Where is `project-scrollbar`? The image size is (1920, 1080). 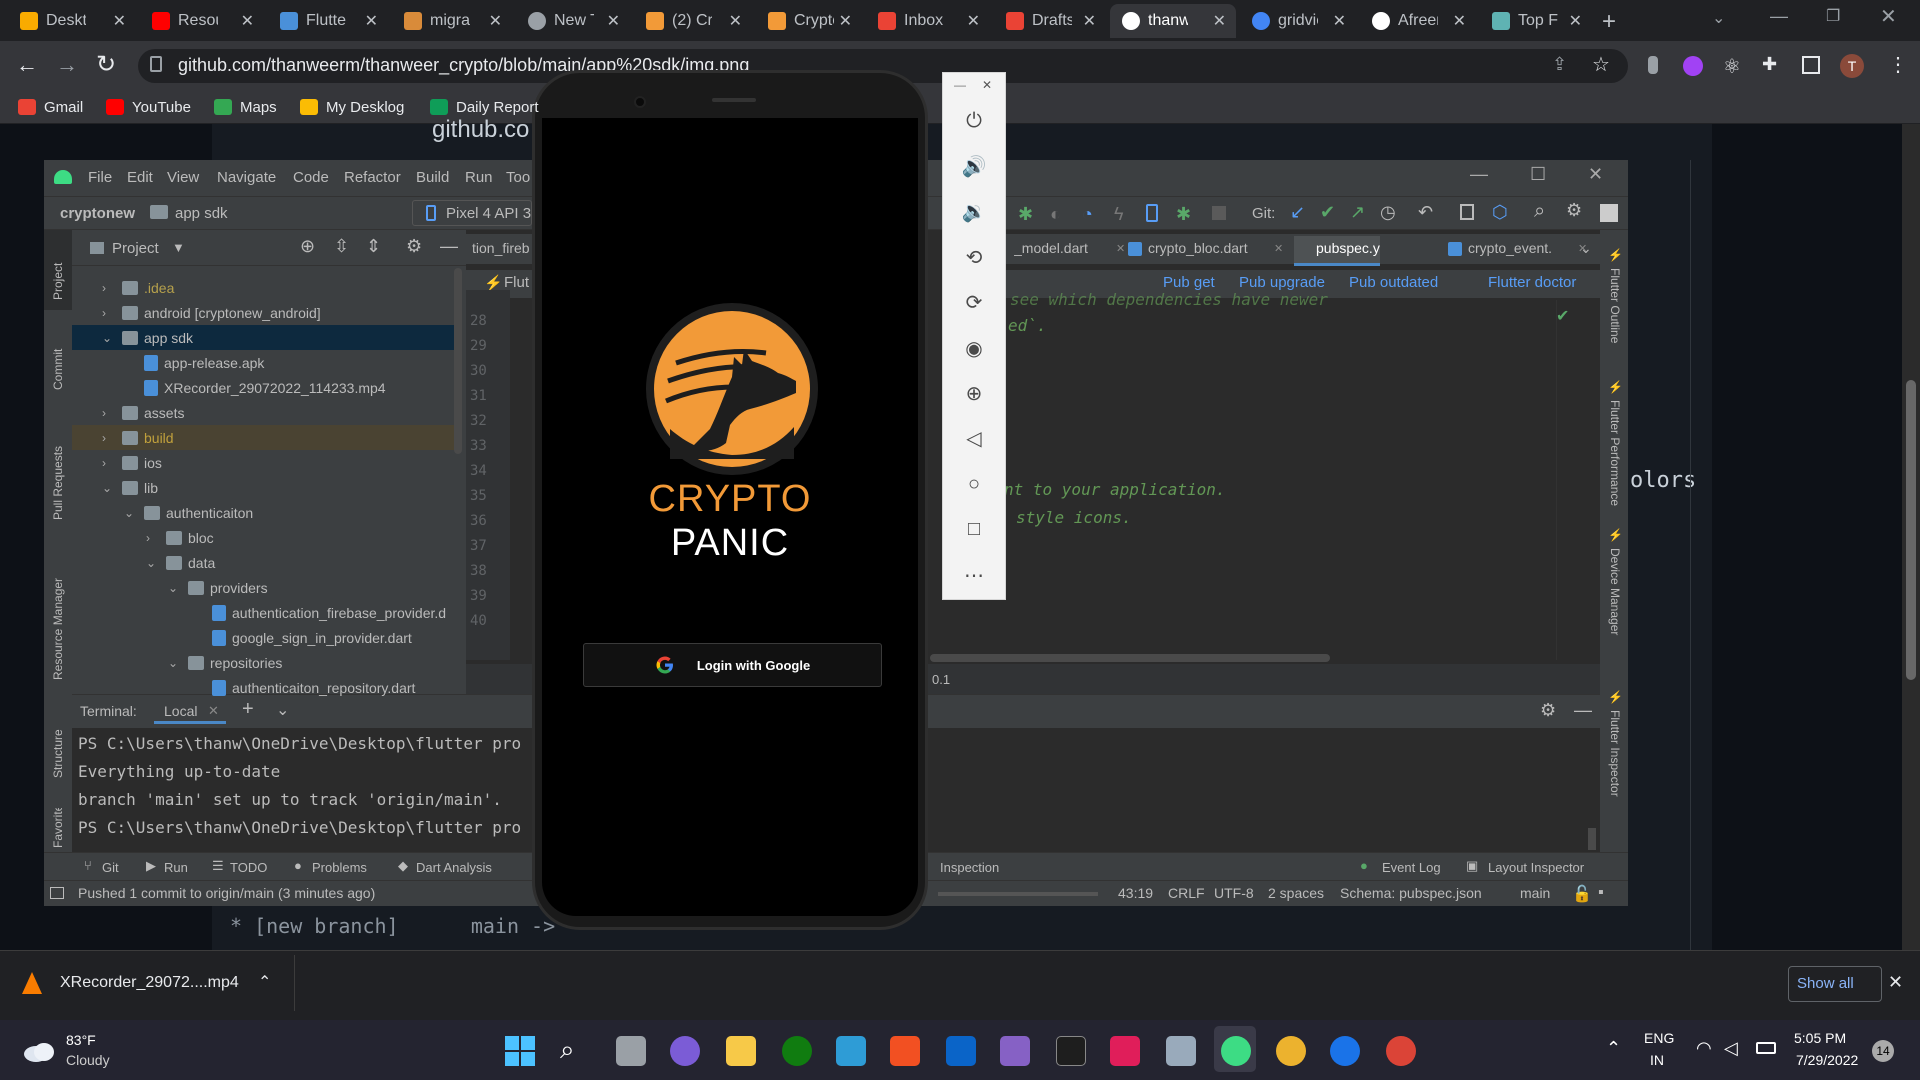 project-scrollbar is located at coordinates (458, 361).